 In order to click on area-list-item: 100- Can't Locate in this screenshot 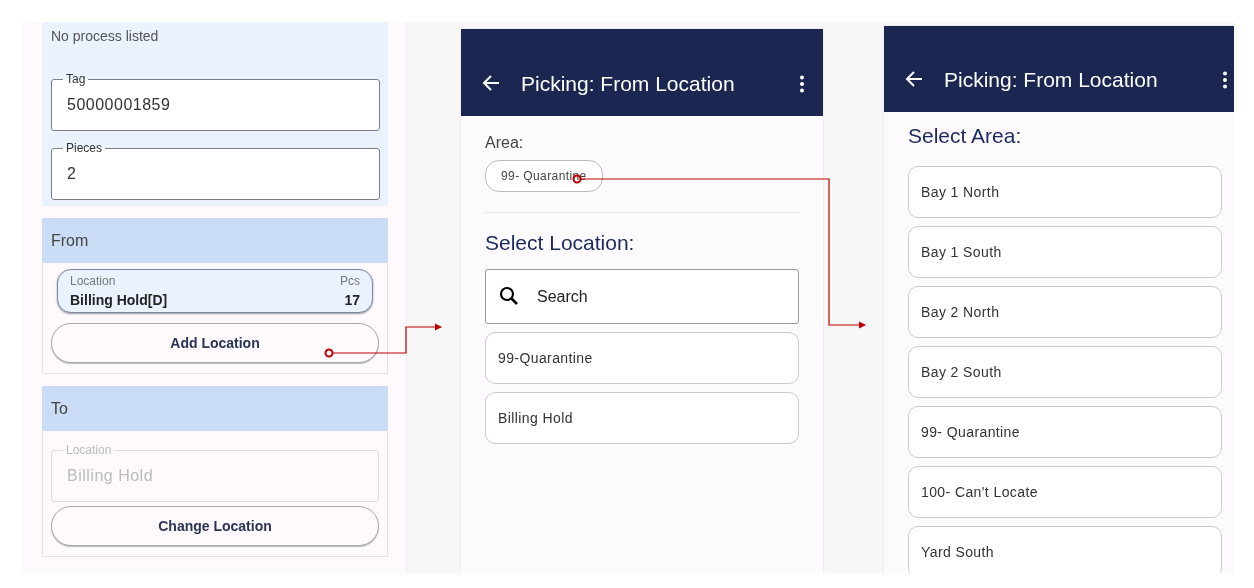, I will do `click(1065, 492)`.